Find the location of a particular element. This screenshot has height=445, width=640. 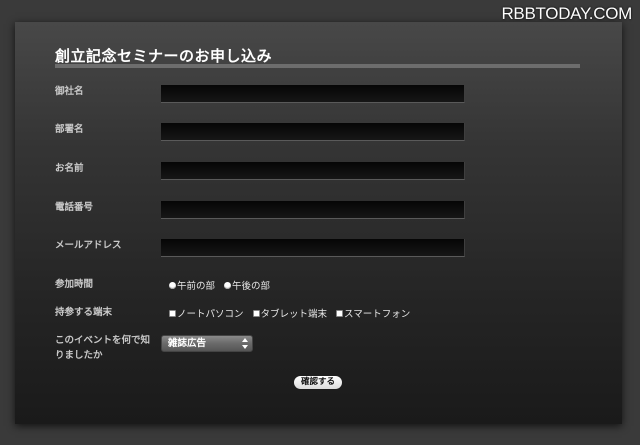

device-smartphone-option: スマートフォン is located at coordinates (373, 313).